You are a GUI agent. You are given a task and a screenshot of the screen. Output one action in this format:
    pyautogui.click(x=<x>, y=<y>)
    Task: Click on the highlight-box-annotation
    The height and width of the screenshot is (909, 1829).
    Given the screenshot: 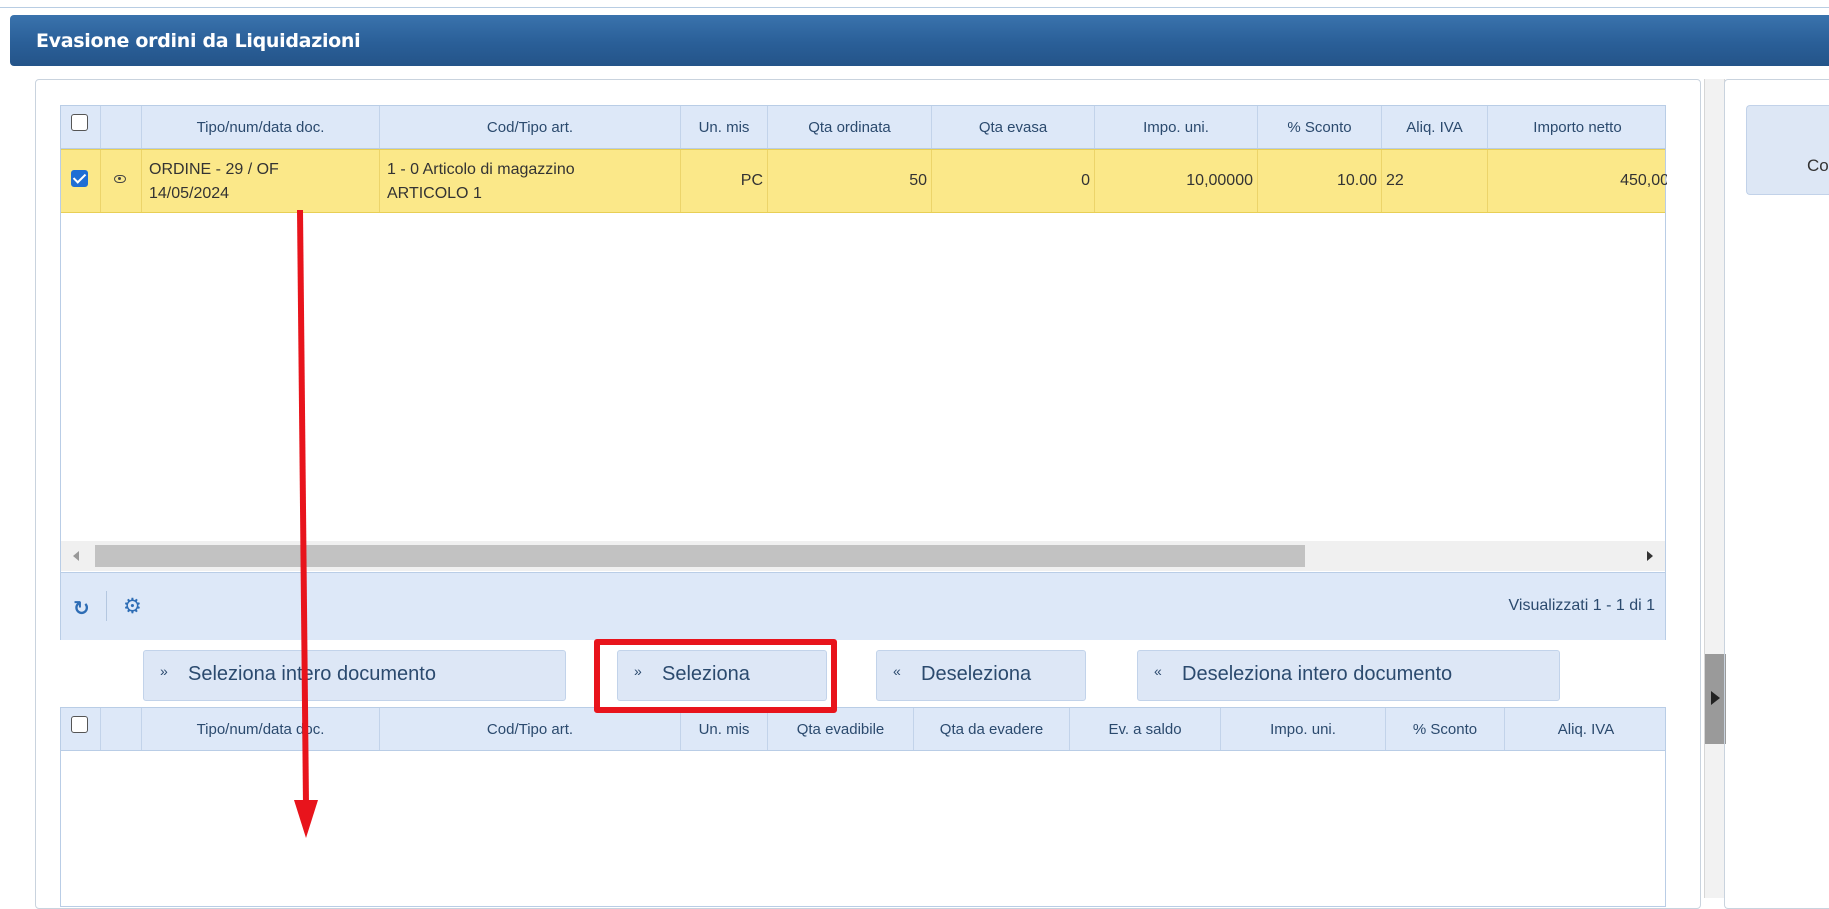 What is the action you would take?
    pyautogui.click(x=715, y=676)
    